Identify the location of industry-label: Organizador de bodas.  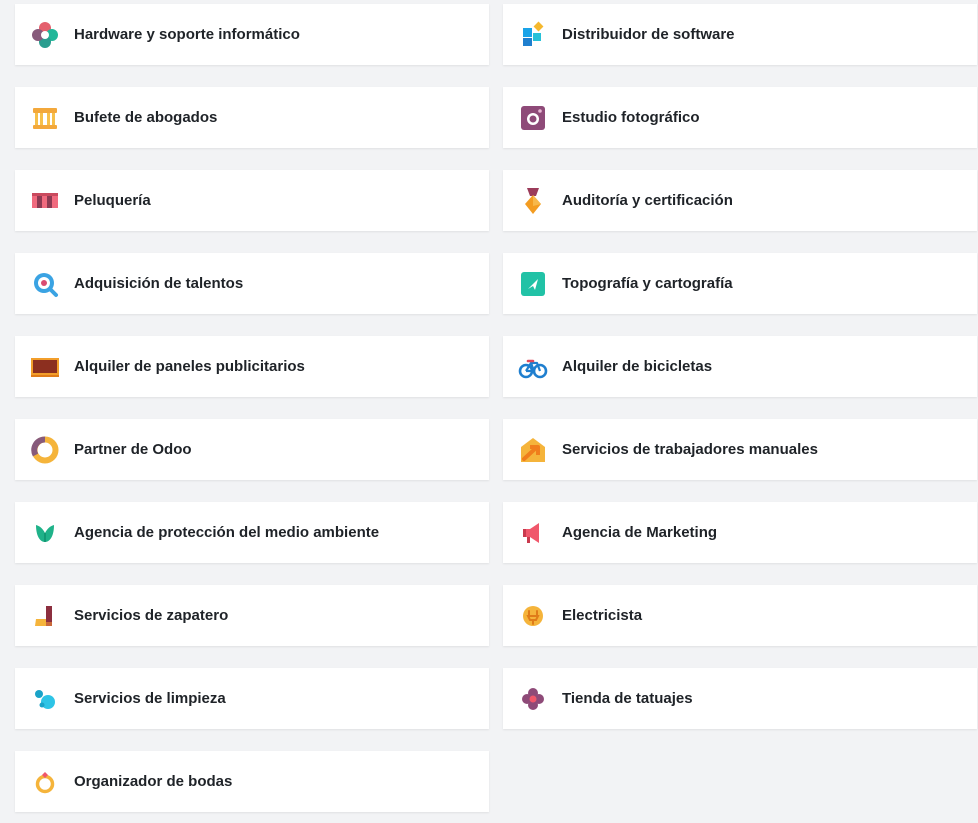
(153, 781).